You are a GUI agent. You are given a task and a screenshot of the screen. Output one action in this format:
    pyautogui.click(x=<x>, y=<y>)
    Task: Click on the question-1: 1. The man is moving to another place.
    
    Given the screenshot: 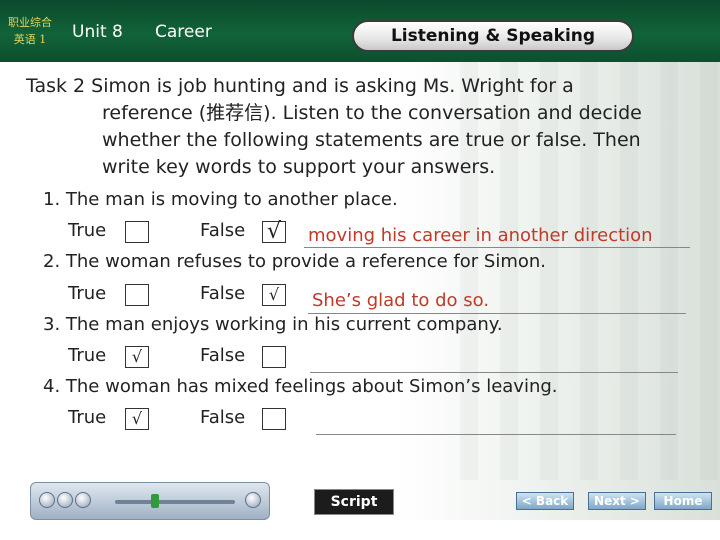 What is the action you would take?
    pyautogui.click(x=220, y=199)
    